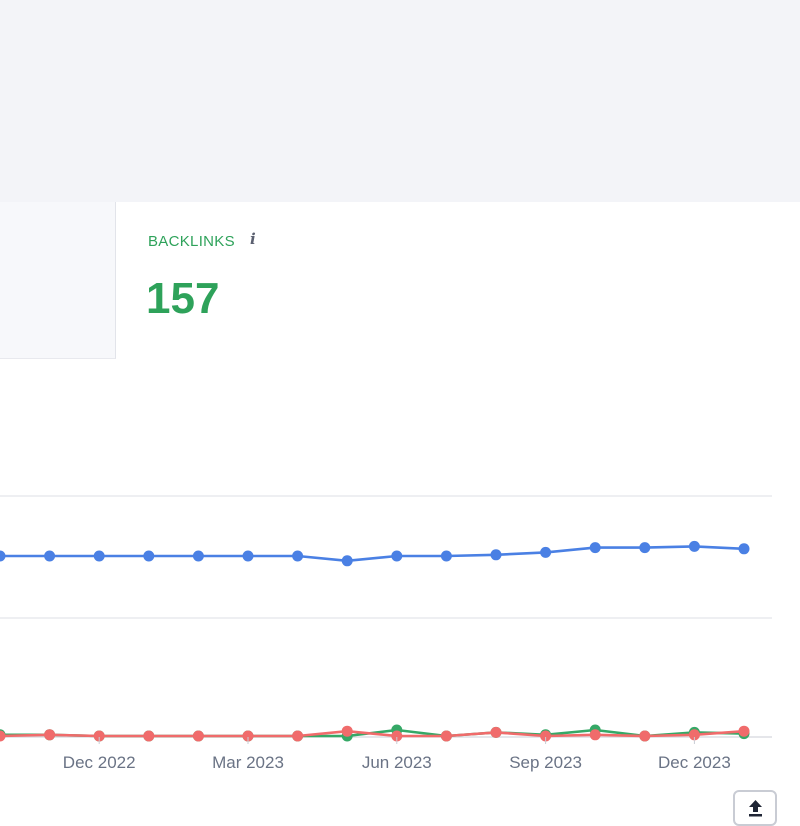  I want to click on upload-icon, so click(755, 808).